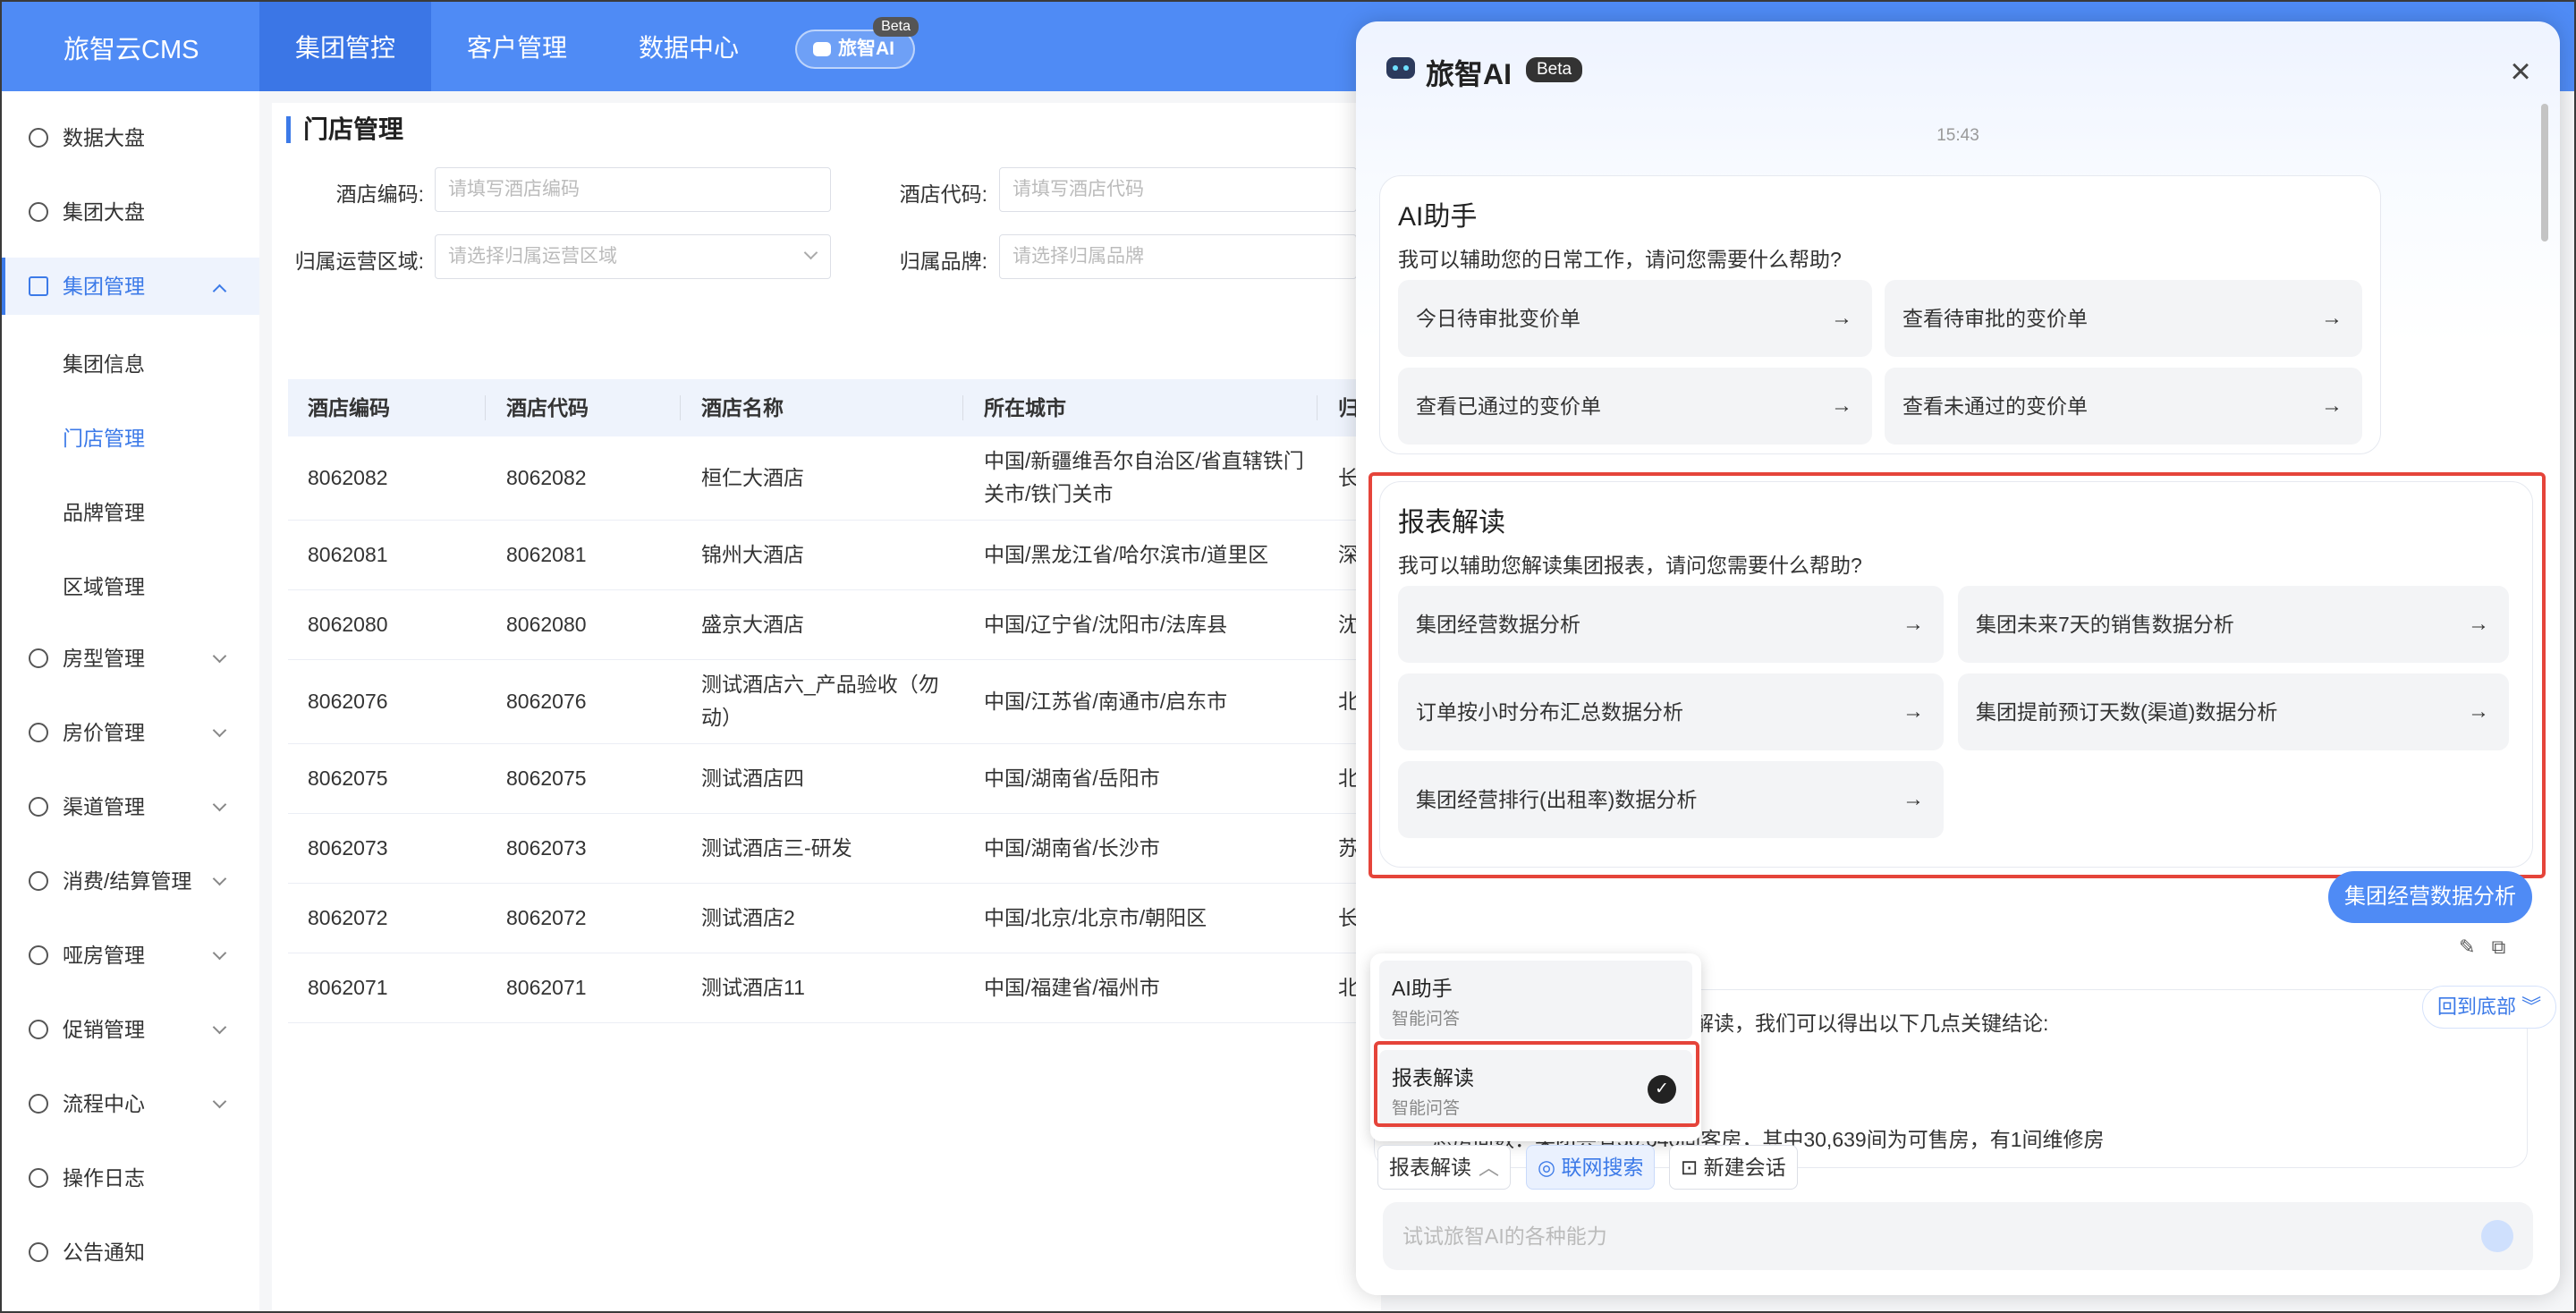  I want to click on sidebar-item-label: 渠道管理, so click(104, 806).